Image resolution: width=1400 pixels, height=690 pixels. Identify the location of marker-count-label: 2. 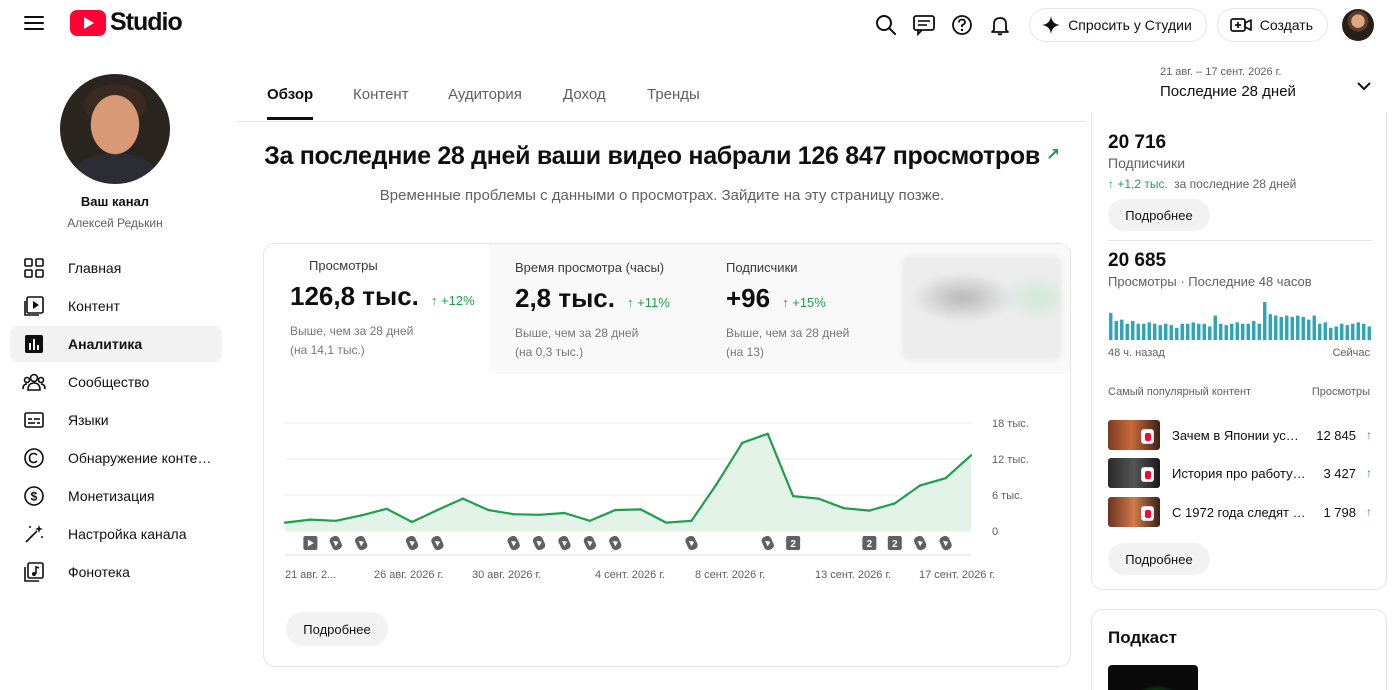
(870, 544).